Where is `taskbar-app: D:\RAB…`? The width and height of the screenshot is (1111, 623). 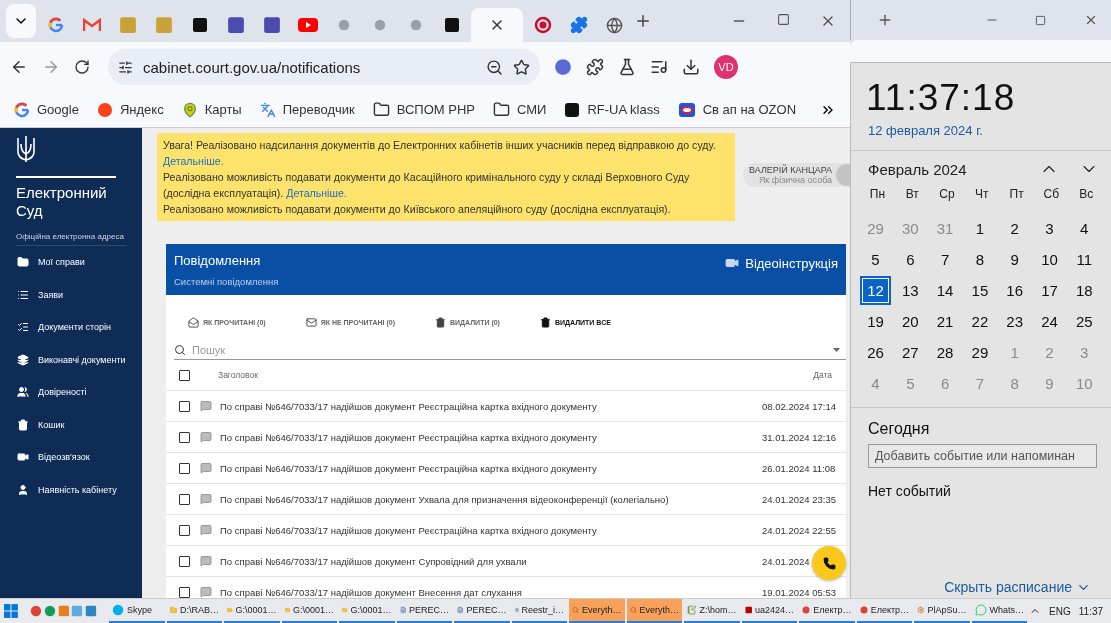 taskbar-app: D:\RAB… is located at coordinates (194, 611).